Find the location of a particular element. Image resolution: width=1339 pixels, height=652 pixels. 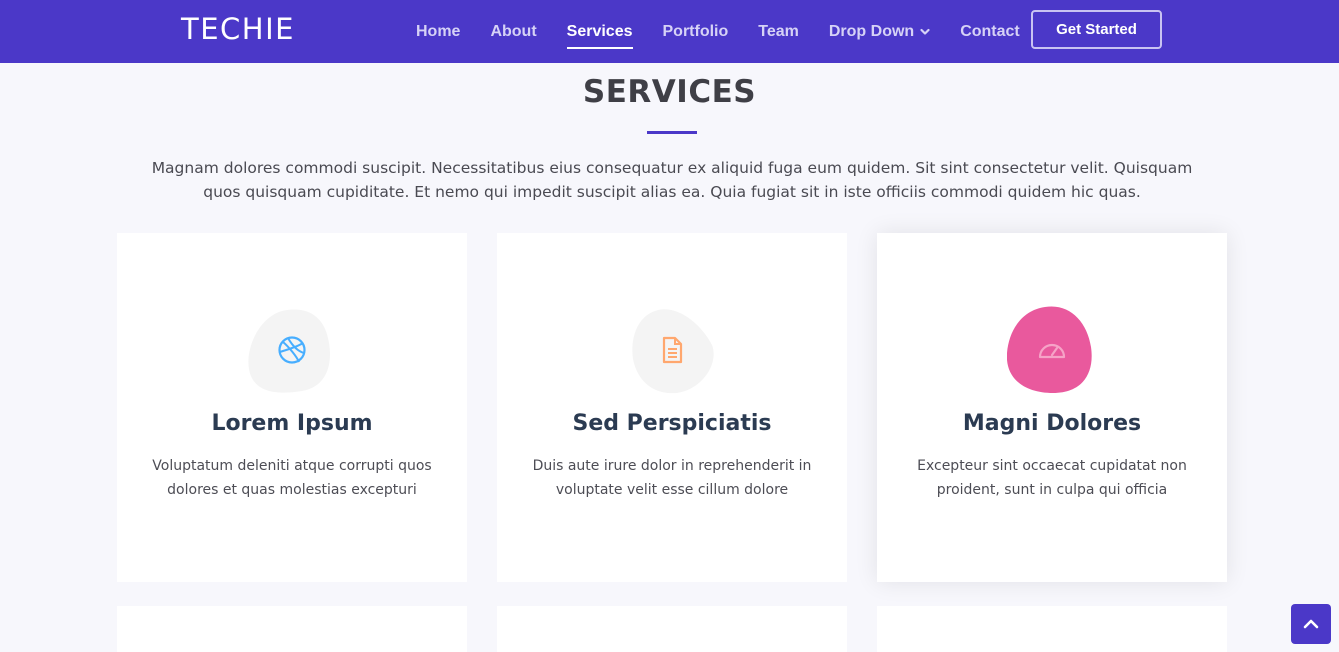

get-started-button: Get Started is located at coordinates (1096, 29).